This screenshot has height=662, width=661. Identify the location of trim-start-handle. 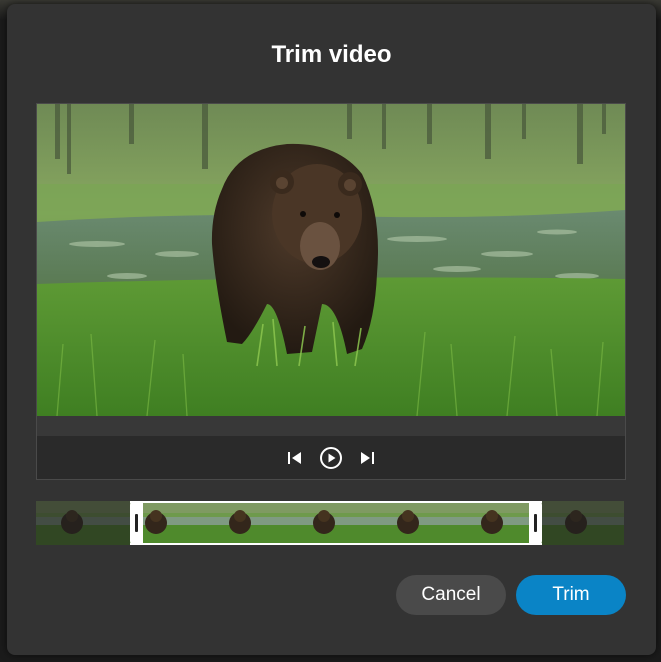
(137, 523).